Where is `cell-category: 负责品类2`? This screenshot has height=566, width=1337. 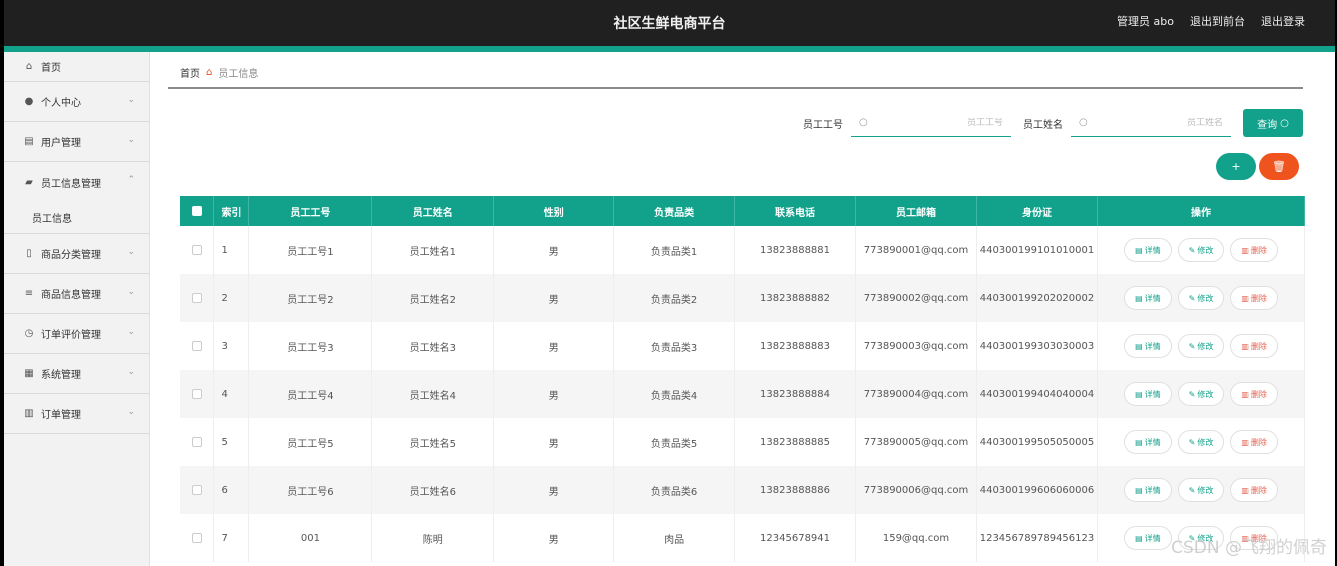 cell-category: 负责品类2 is located at coordinates (674, 298).